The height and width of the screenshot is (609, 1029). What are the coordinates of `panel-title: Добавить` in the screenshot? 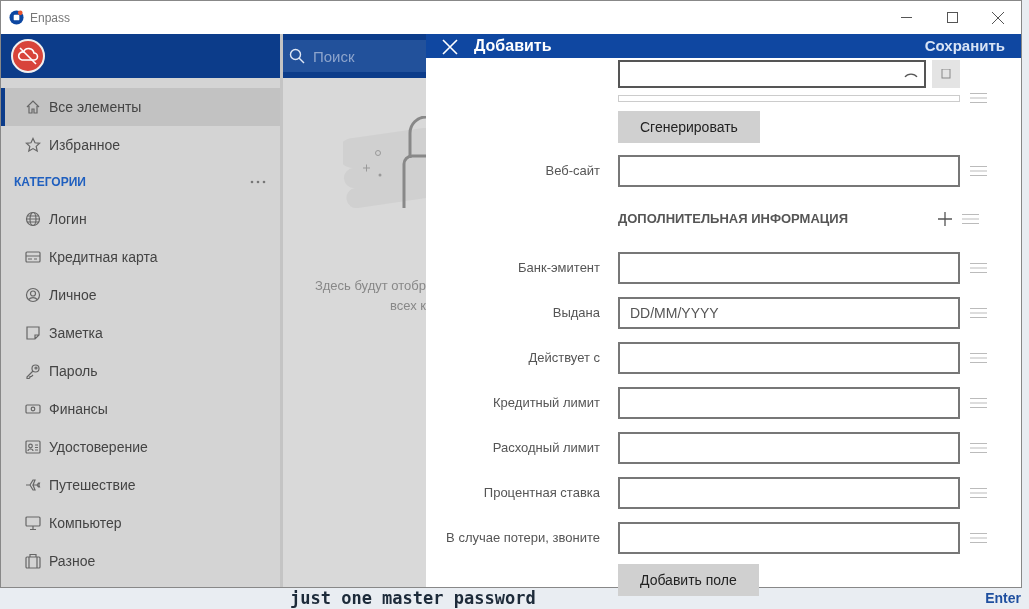 It's located at (513, 46).